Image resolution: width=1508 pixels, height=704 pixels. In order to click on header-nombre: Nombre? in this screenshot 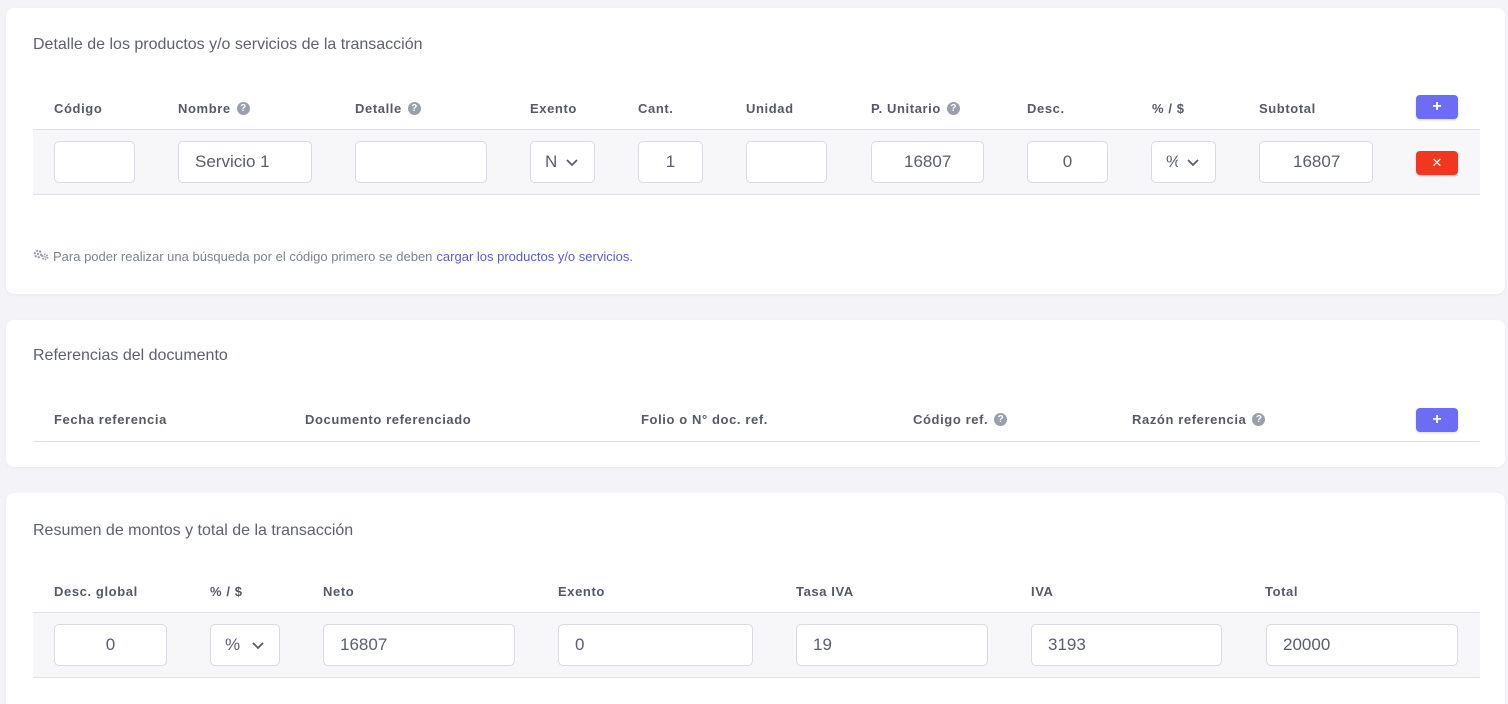, I will do `click(214, 108)`.